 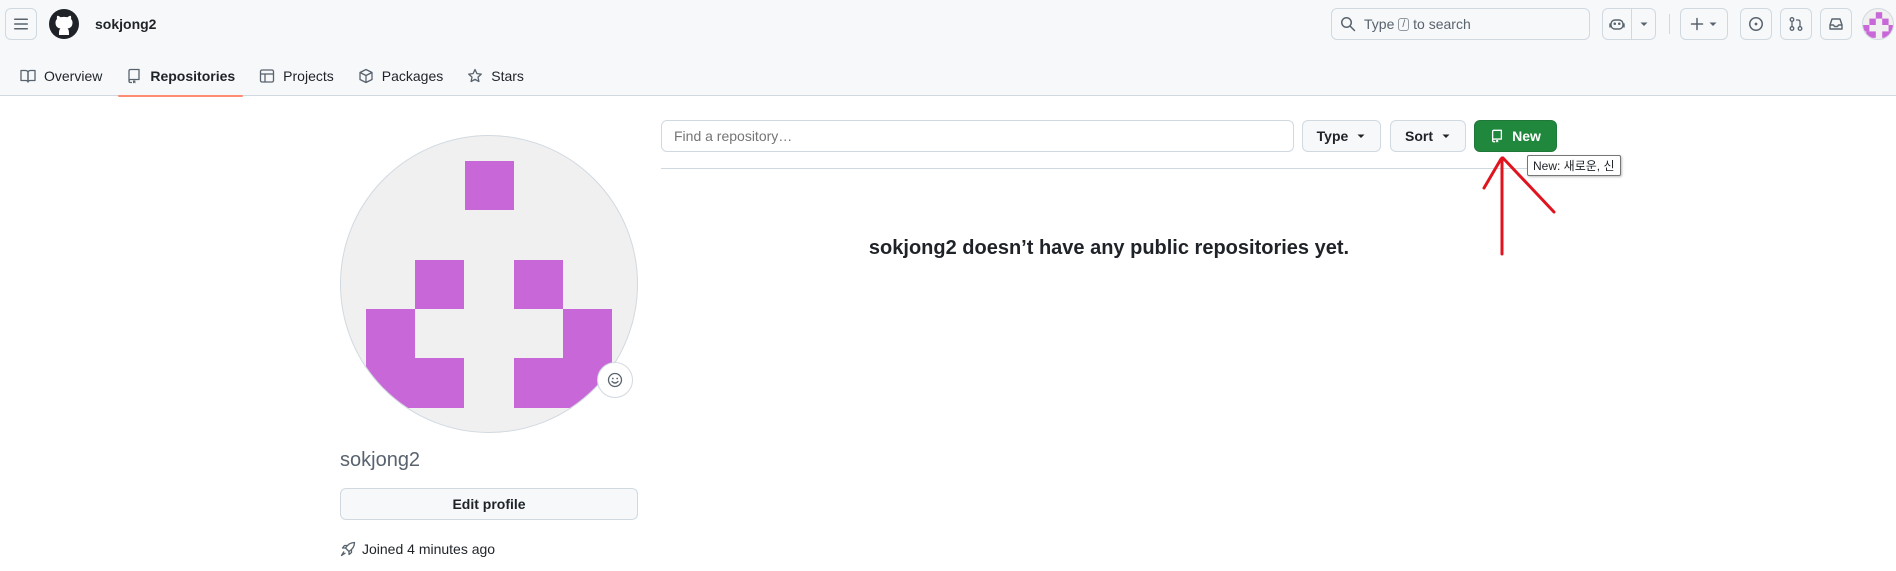 I want to click on tab-label: Repositories, so click(x=193, y=76).